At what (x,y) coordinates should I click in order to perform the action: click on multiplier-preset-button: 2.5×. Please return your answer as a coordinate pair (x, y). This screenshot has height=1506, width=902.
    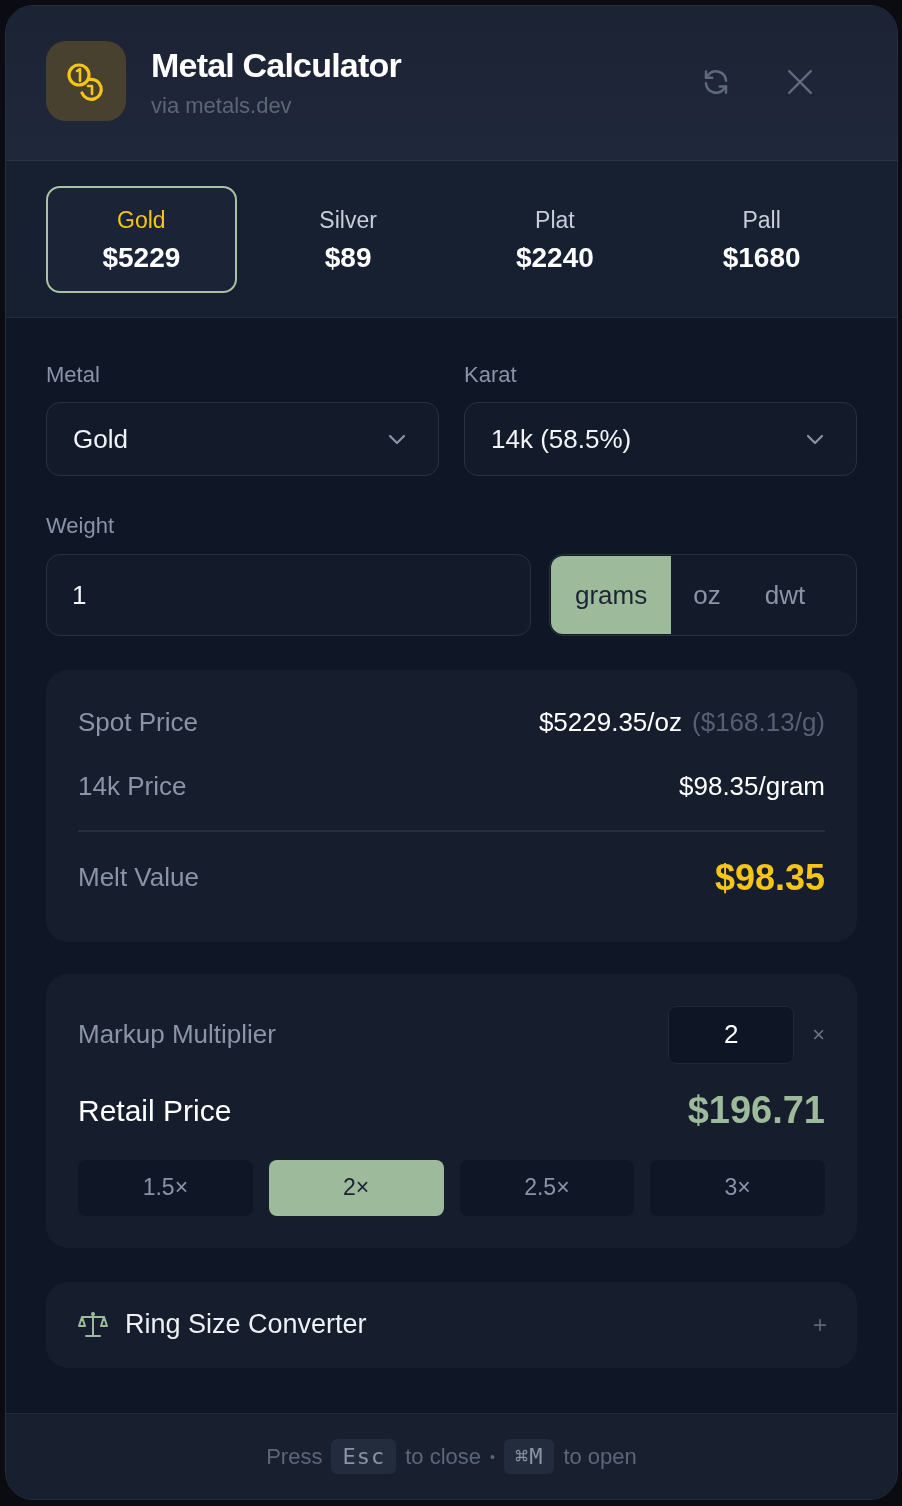
    Looking at the image, I should click on (547, 1187).